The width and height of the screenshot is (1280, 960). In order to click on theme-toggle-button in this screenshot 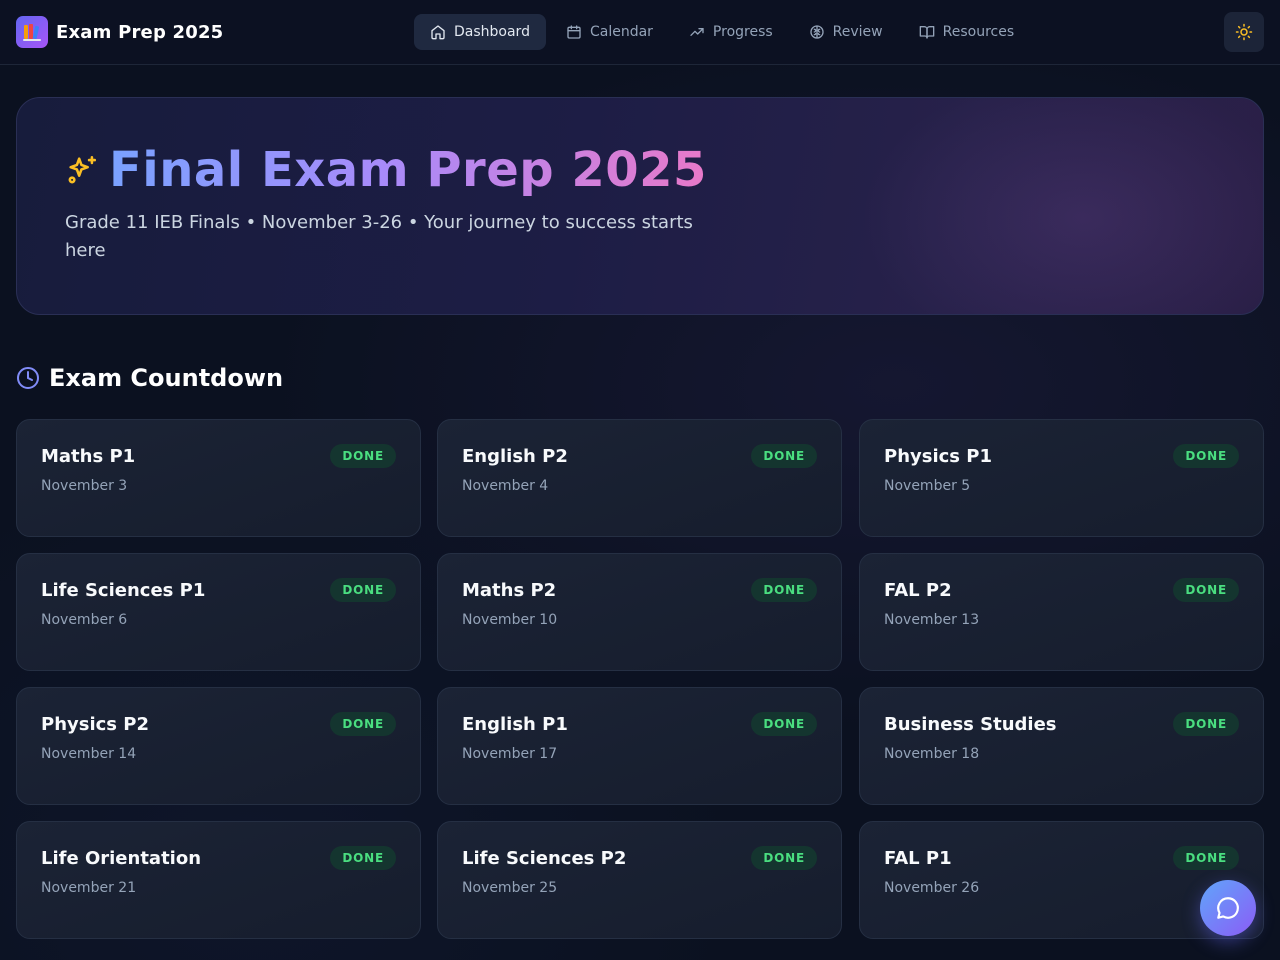, I will do `click(1244, 32)`.